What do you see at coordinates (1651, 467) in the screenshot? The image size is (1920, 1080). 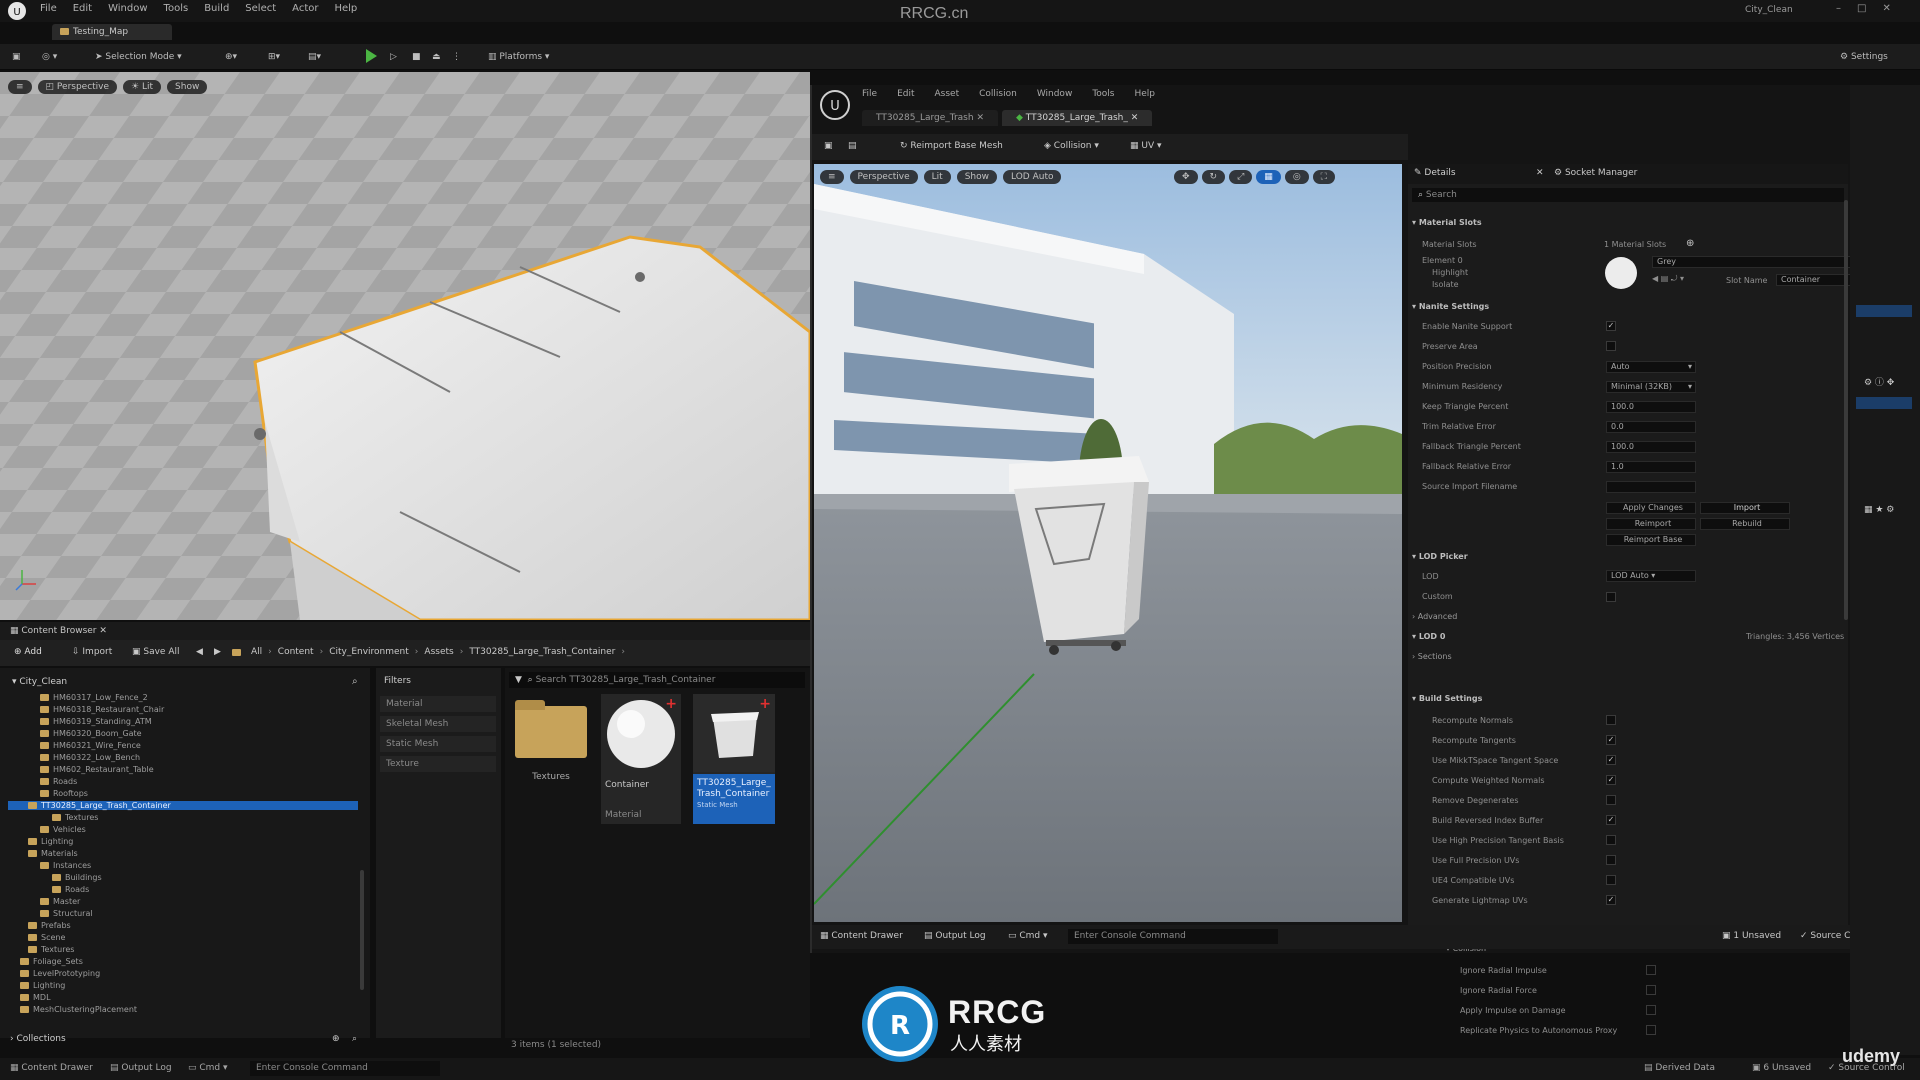 I see `prop-input: 1.0` at bounding box center [1651, 467].